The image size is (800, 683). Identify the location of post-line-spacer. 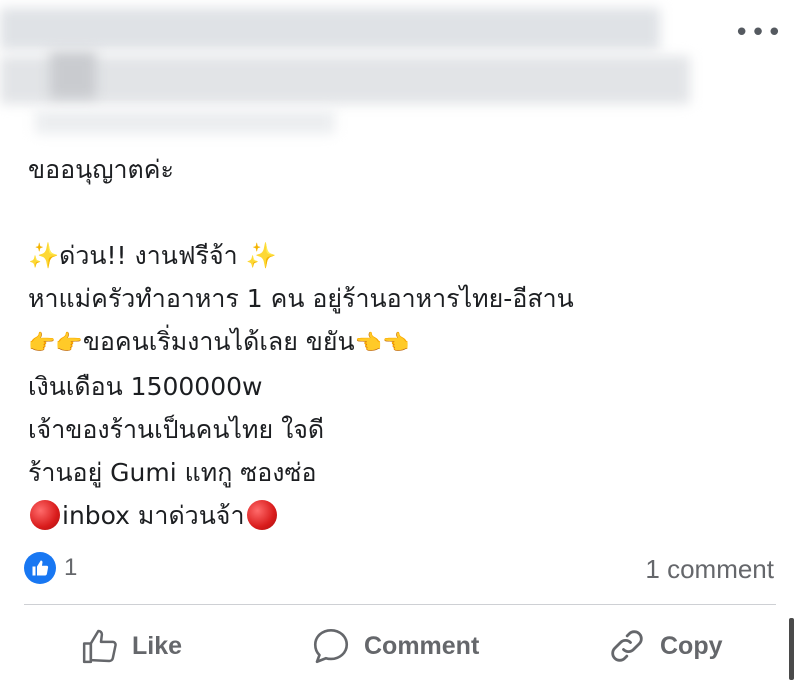
(398, 212).